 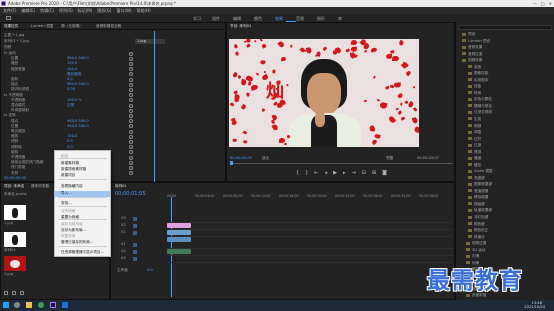 I want to click on program-fit-select: 适合, so click(x=265, y=158).